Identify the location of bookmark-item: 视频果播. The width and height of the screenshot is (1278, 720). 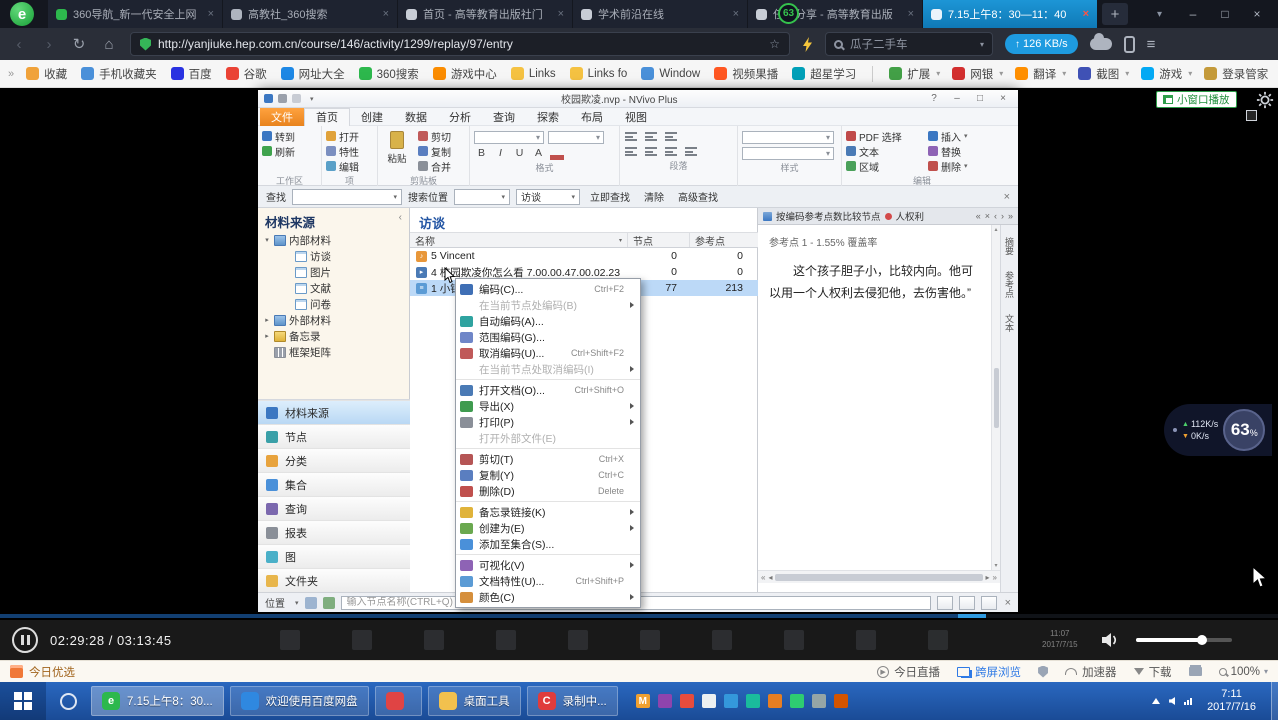
(746, 74).